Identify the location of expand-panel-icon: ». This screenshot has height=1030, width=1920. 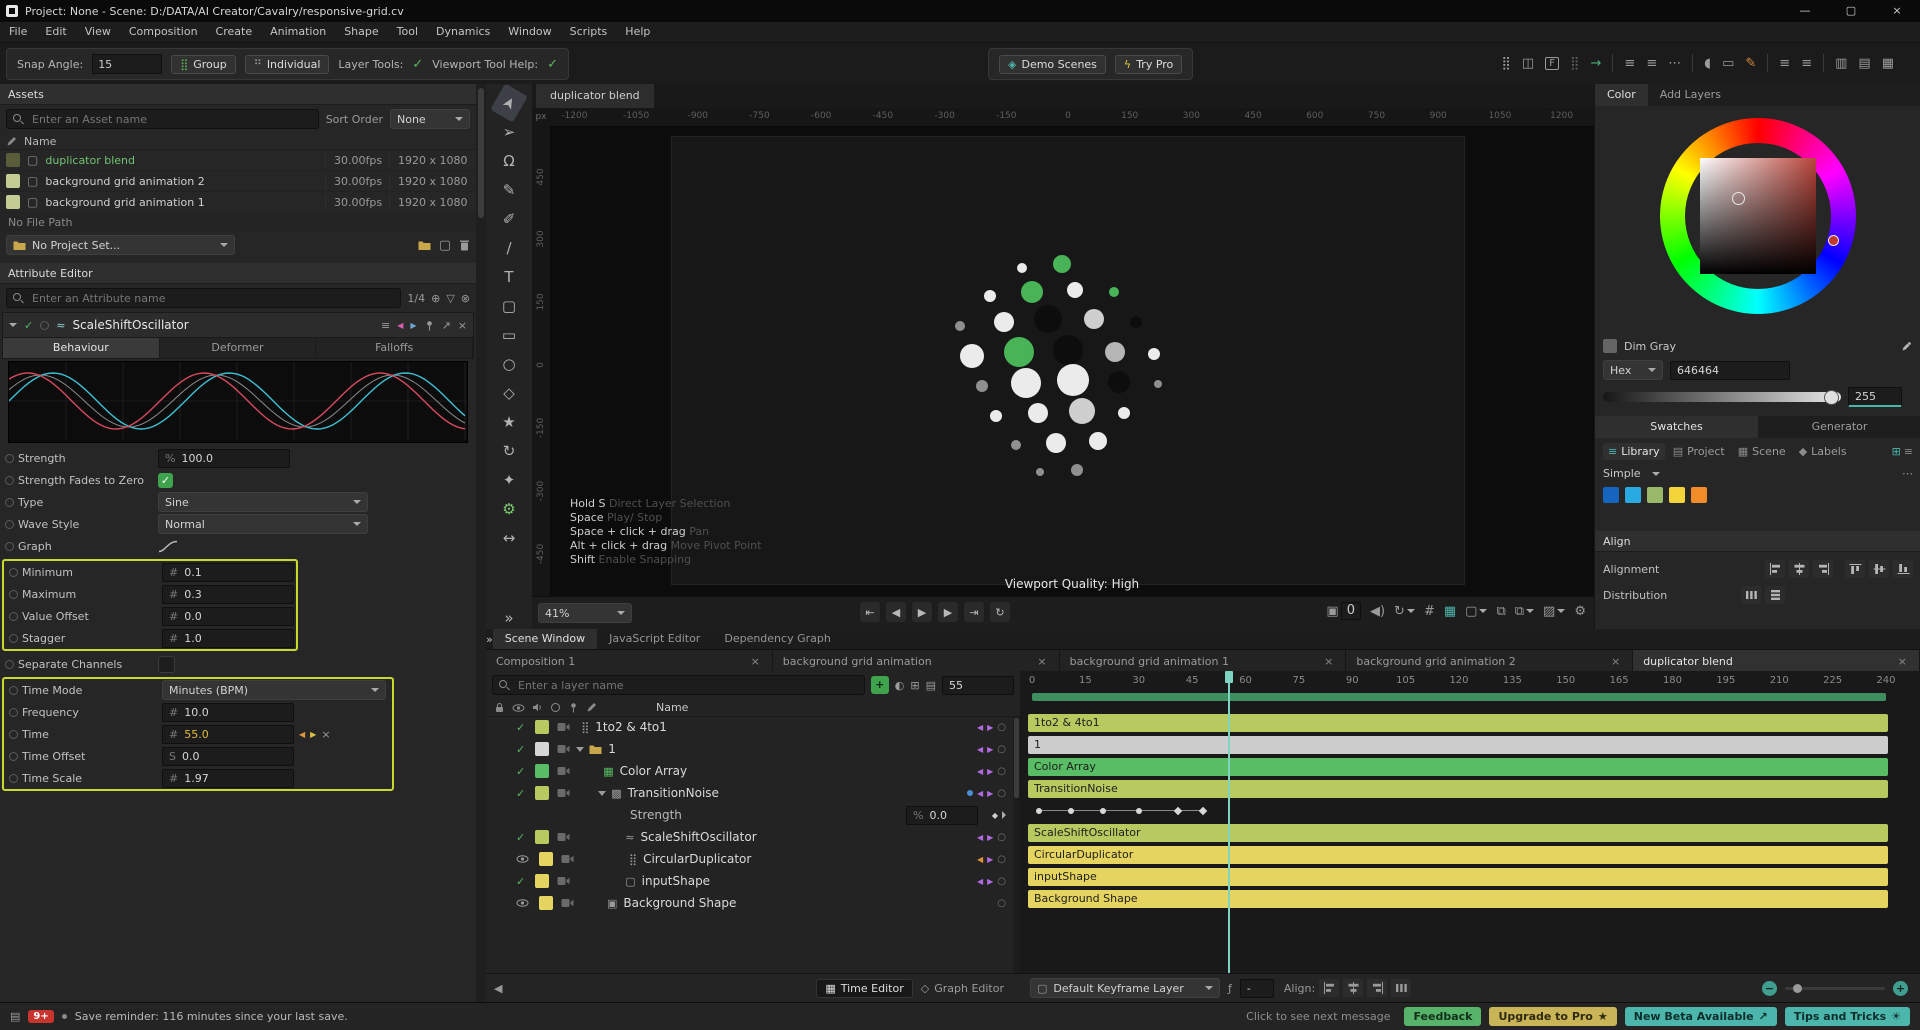
(489, 639).